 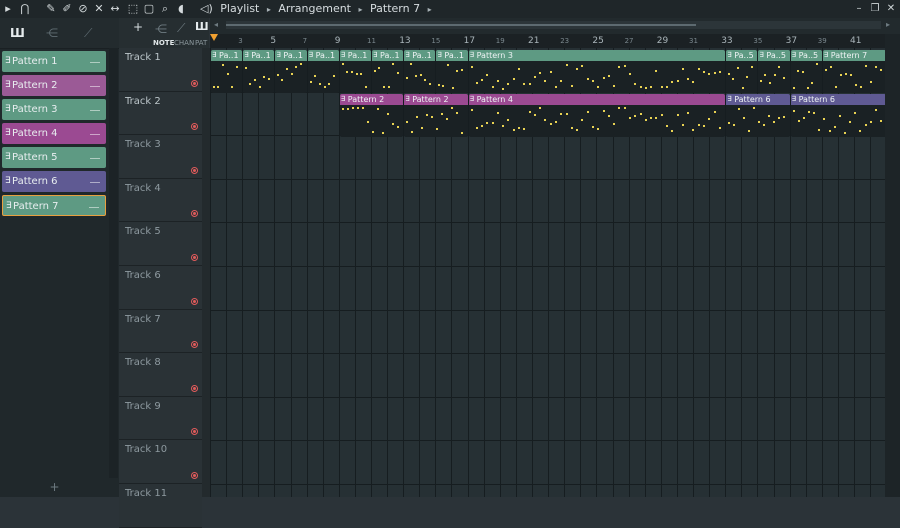 What do you see at coordinates (67, 9) in the screenshot?
I see `brush-icon: ✐` at bounding box center [67, 9].